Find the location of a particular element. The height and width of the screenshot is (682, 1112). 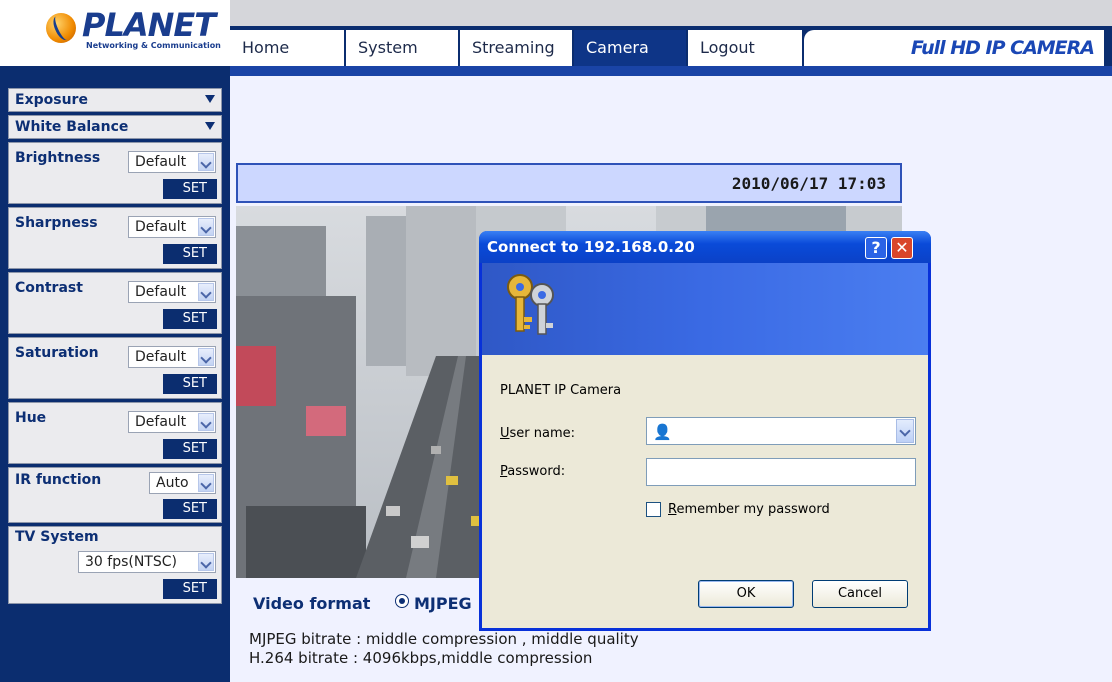

tv-system-select: 30 fps(NTSC) is located at coordinates (147, 562).